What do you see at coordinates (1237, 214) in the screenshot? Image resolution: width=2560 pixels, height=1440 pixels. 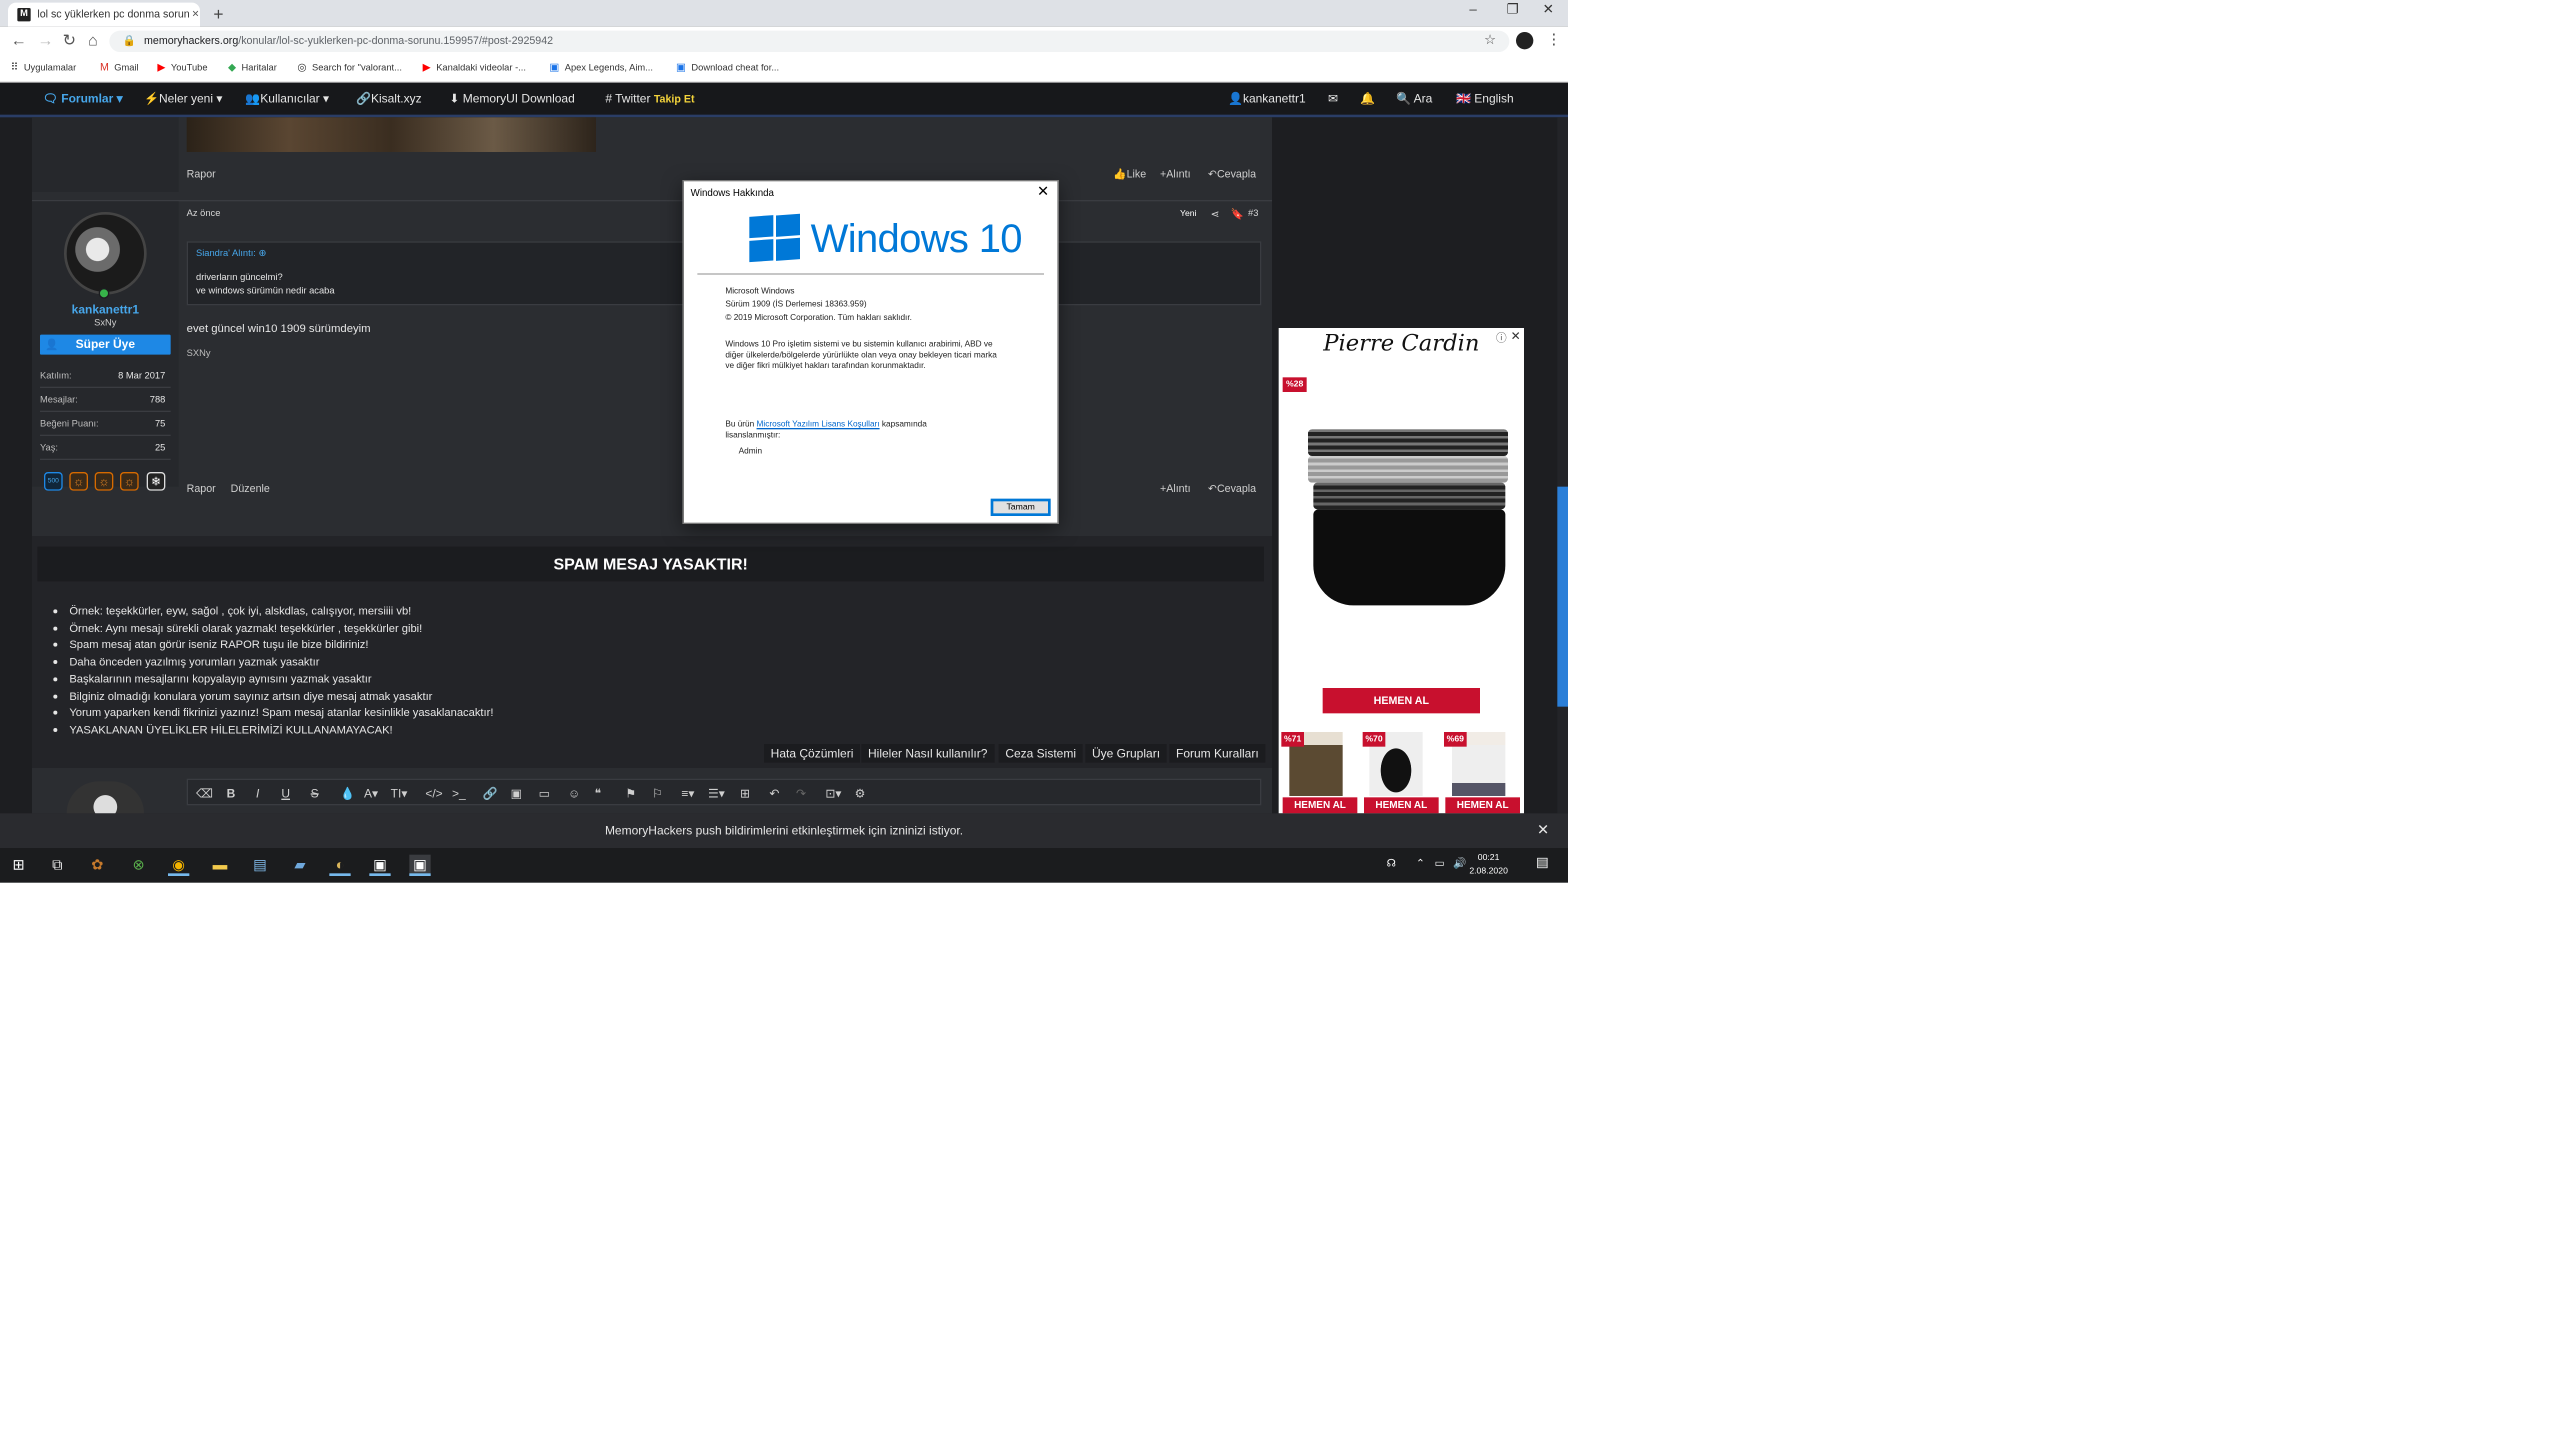 I see `bookmark-icon: 🔖` at bounding box center [1237, 214].